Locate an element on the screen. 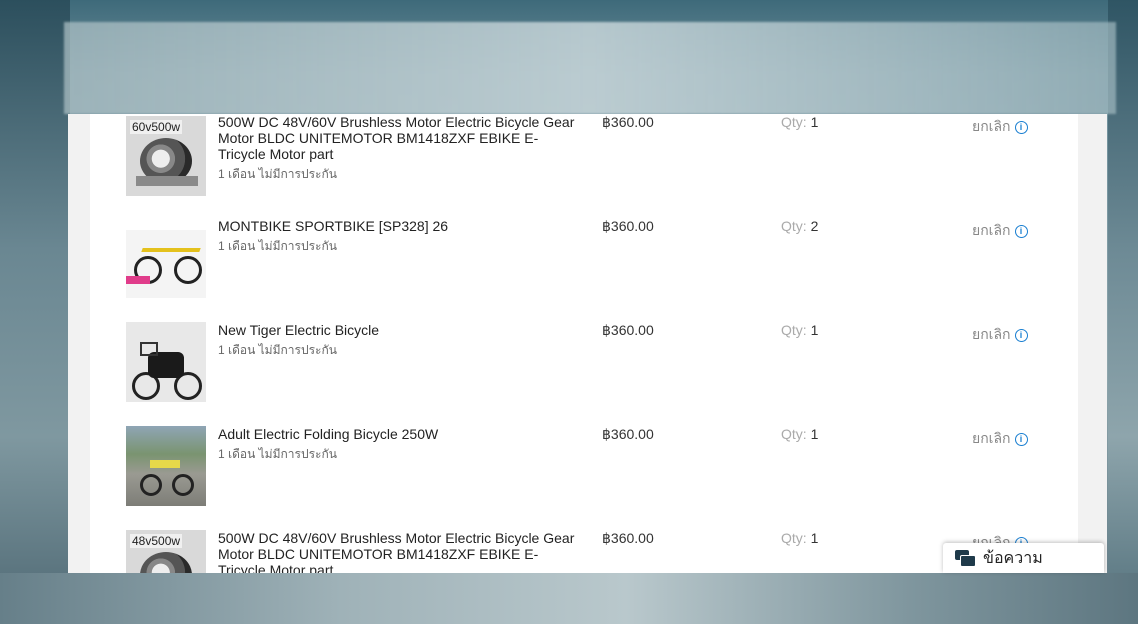 The height and width of the screenshot is (624, 1138). folding-bike-frame is located at coordinates (165, 464).